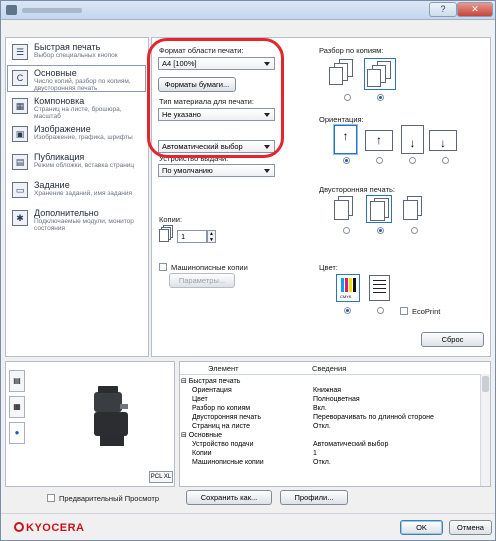 The width and height of the screenshot is (496, 541). I want to click on publishing-icon: ▤, so click(20, 162).